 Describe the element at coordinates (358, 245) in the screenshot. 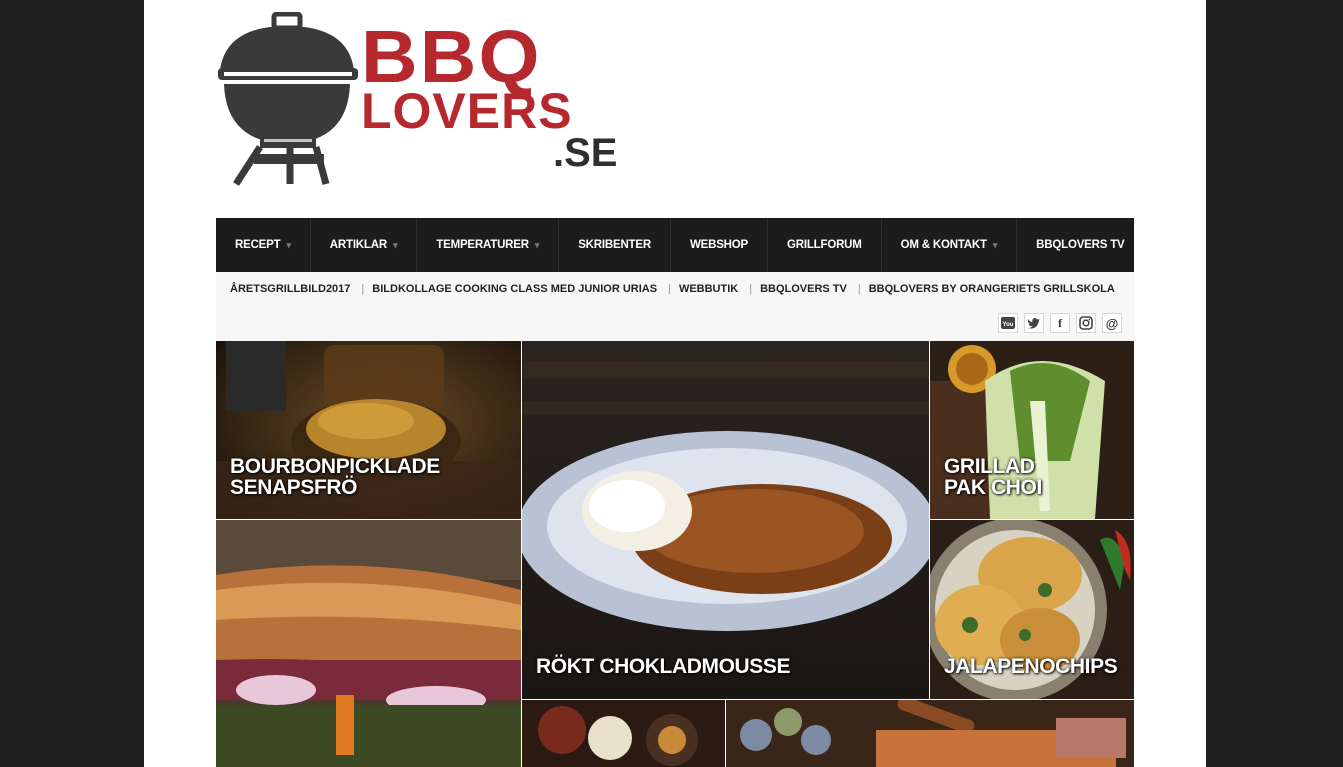

I see `nav-label: ARTIKLAR` at that location.